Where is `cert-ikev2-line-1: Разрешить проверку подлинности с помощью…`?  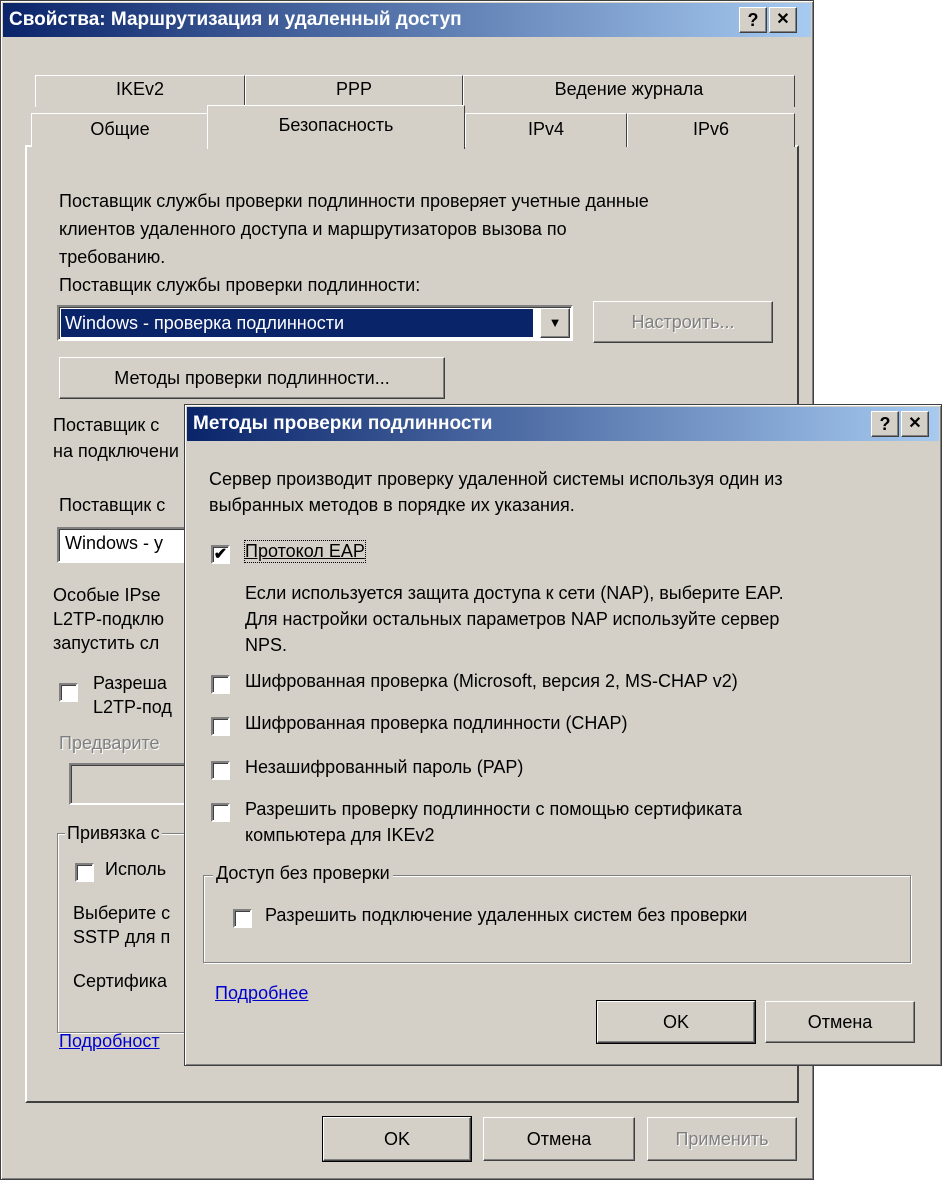
cert-ikev2-line-1: Разрешить проверку подлинности с помощью… is located at coordinates (494, 809).